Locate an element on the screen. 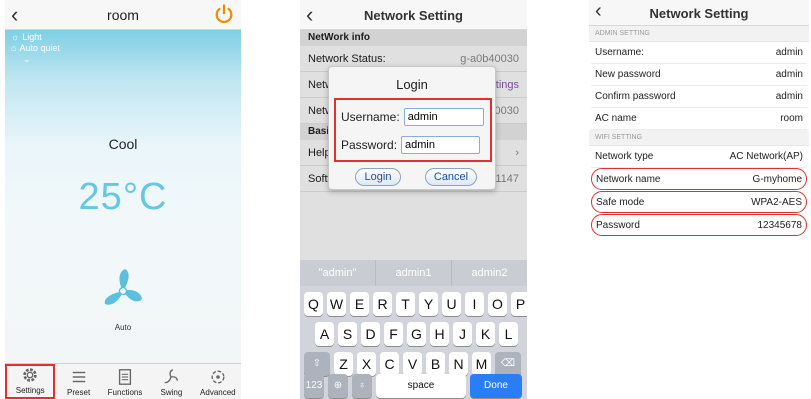 This screenshot has width=811, height=399. nav-bar: ‹ room is located at coordinates (123, 15).